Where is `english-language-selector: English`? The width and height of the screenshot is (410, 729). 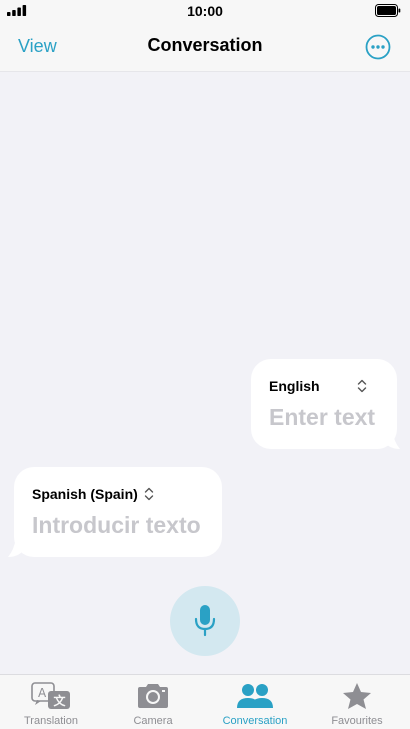
english-language-selector: English is located at coordinates (294, 386).